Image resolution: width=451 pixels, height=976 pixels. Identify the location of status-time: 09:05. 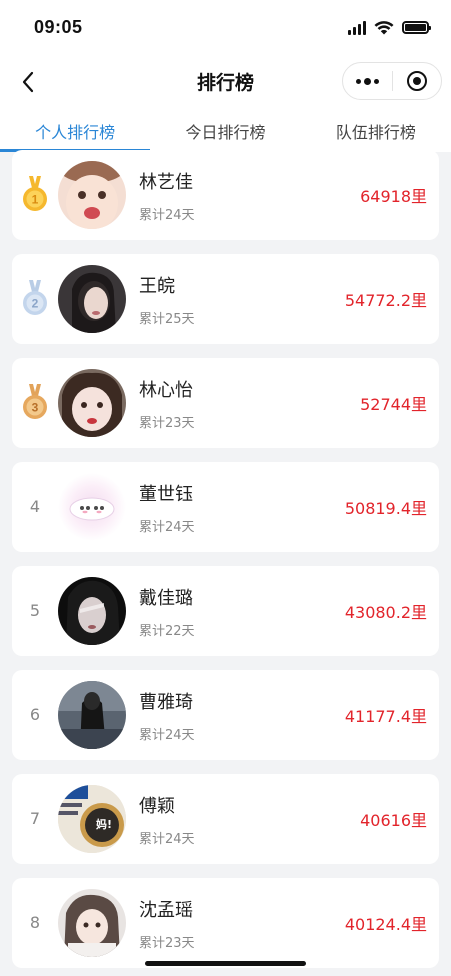
(58, 27).